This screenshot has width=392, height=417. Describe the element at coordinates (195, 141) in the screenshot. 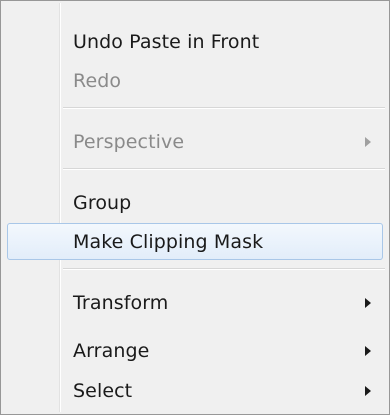

I see `menu-item-perspective: Perspective` at that location.